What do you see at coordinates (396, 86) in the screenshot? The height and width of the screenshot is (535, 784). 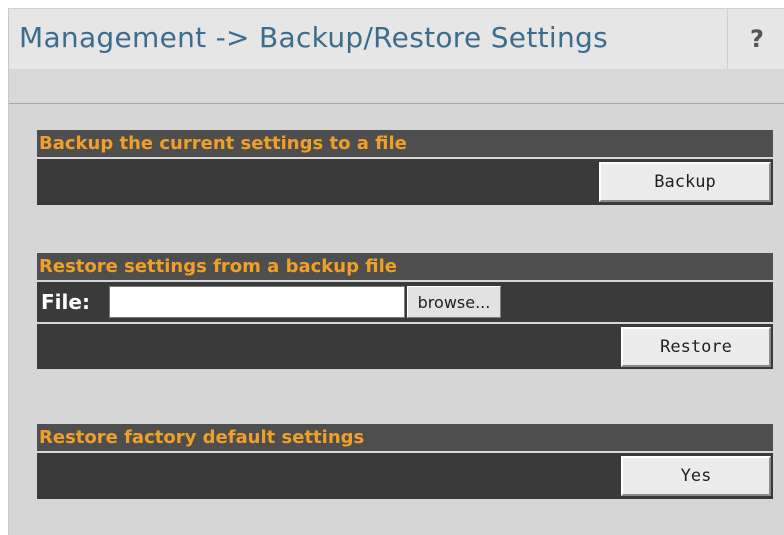 I see `sub-header-bar` at bounding box center [396, 86].